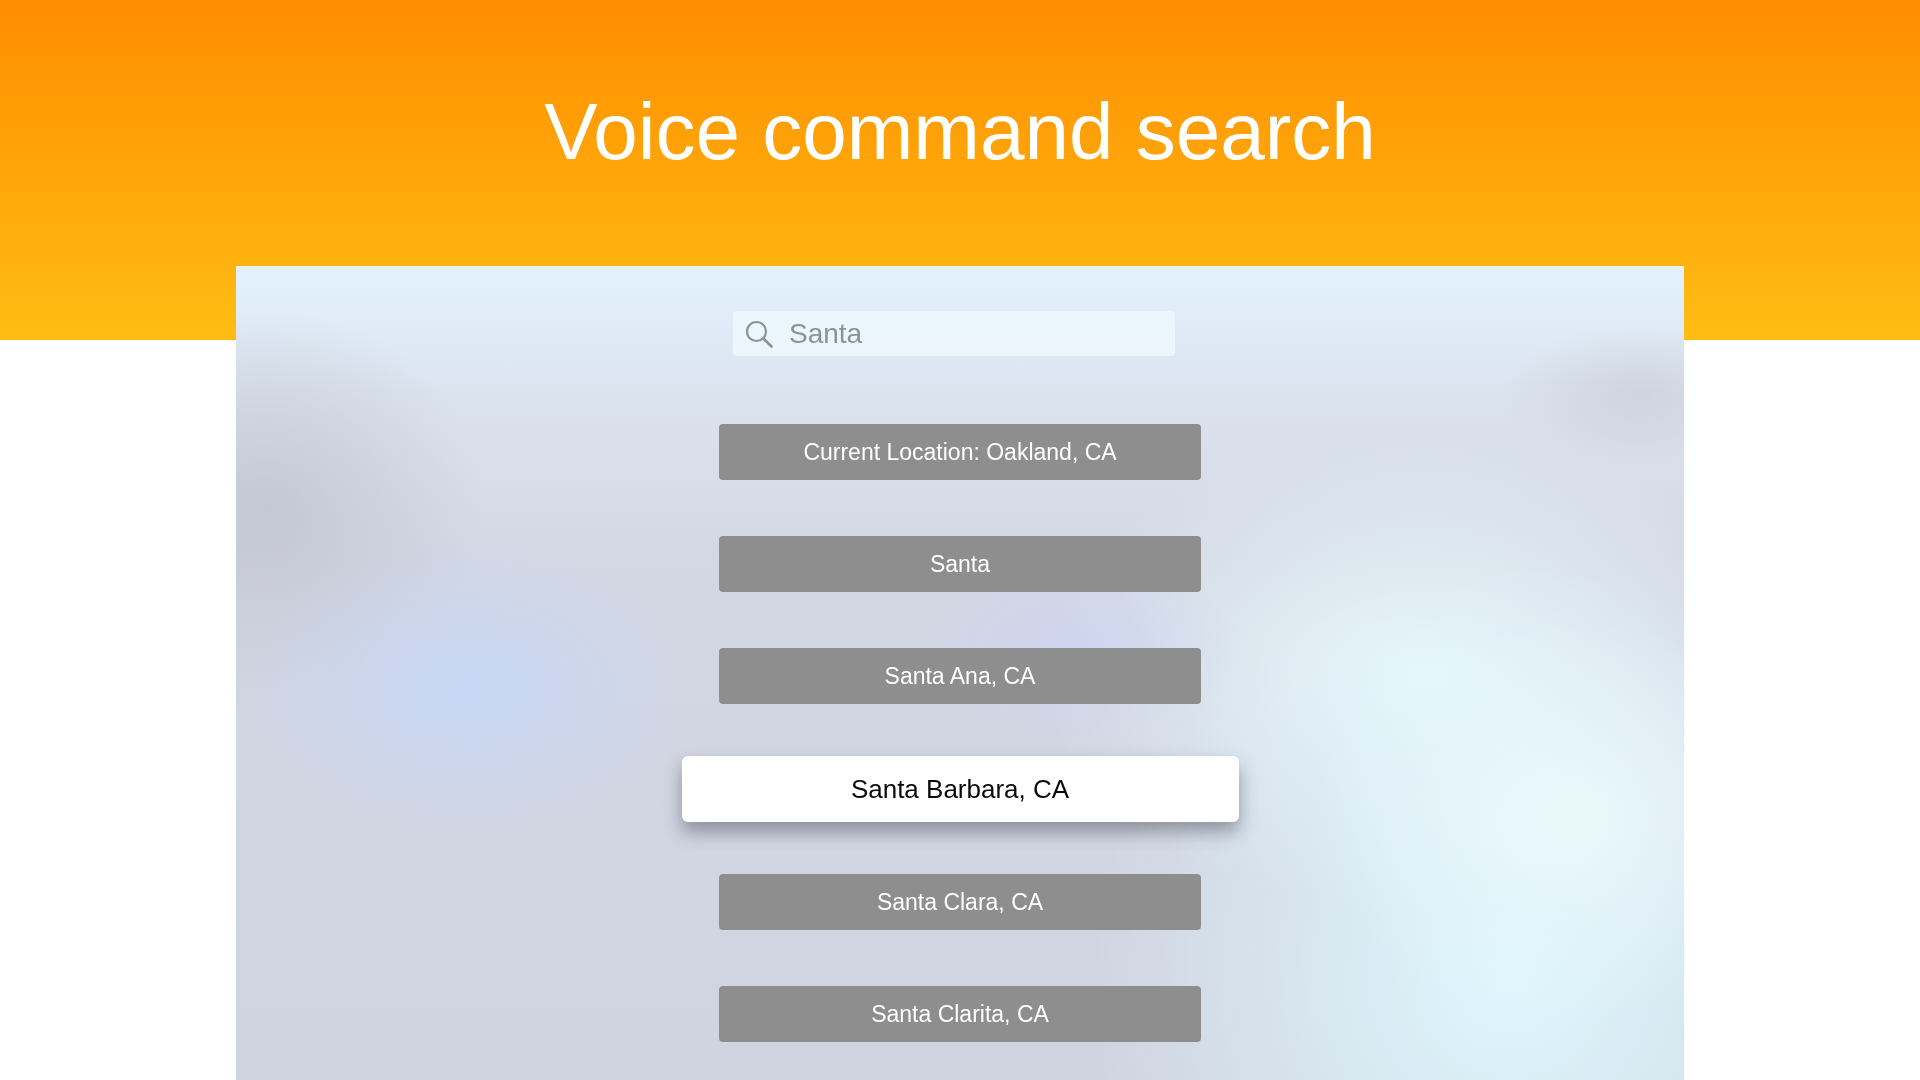 Image resolution: width=1920 pixels, height=1080 pixels. What do you see at coordinates (954, 333) in the screenshot?
I see `search-field: Santa` at bounding box center [954, 333].